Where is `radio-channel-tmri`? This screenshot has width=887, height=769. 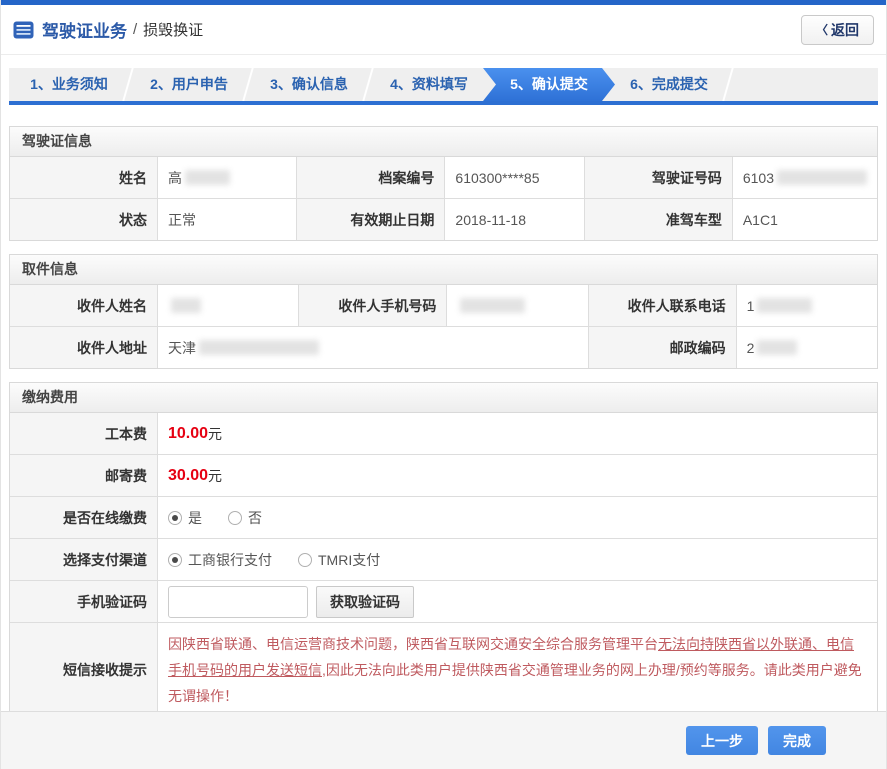
radio-channel-tmri is located at coordinates (305, 559).